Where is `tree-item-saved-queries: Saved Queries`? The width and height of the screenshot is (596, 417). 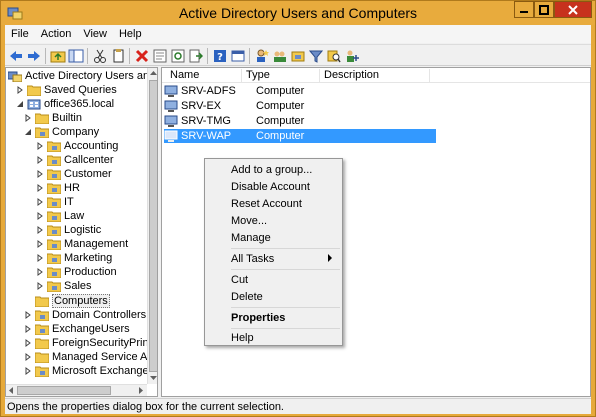
tree-item-saved-queries: Saved Queries is located at coordinates (66, 90).